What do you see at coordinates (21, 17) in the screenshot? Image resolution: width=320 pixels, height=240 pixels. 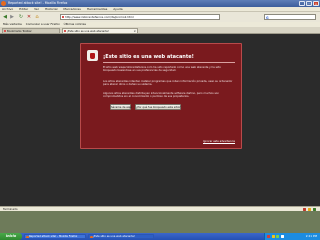 I see `reload-icon: ↻` at bounding box center [21, 17].